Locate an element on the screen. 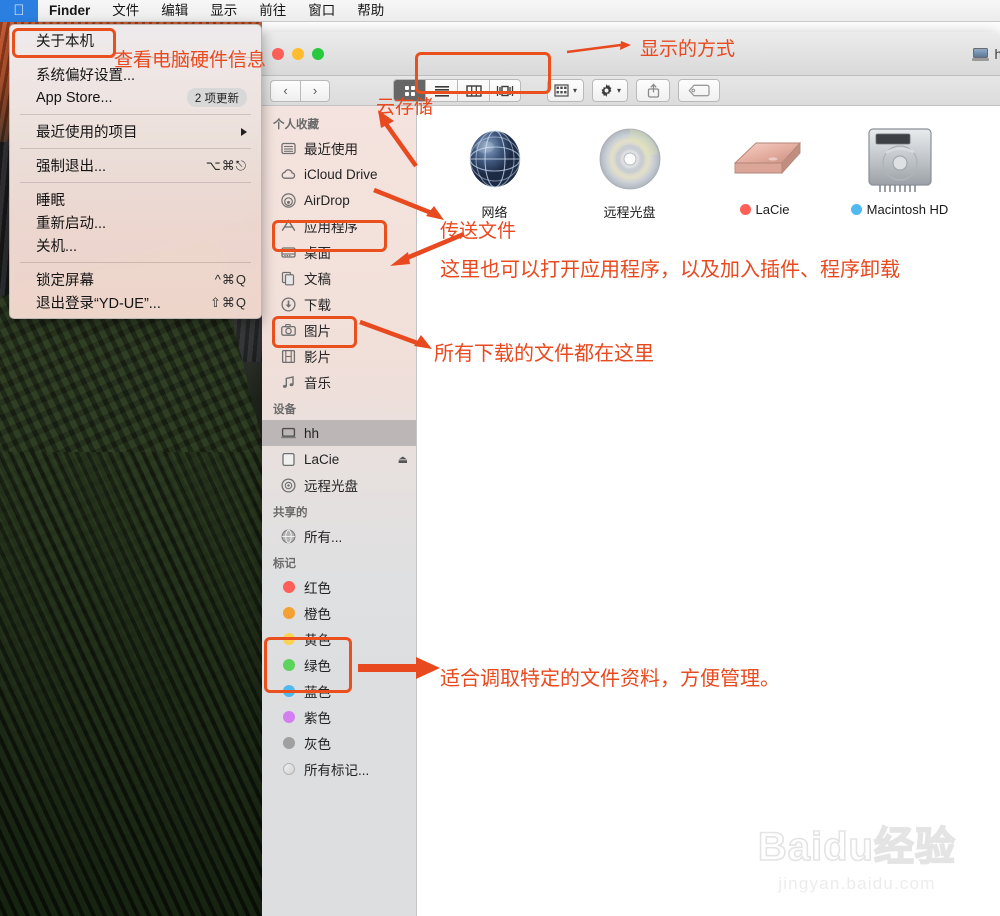  back-button: ‹ is located at coordinates (285, 90).